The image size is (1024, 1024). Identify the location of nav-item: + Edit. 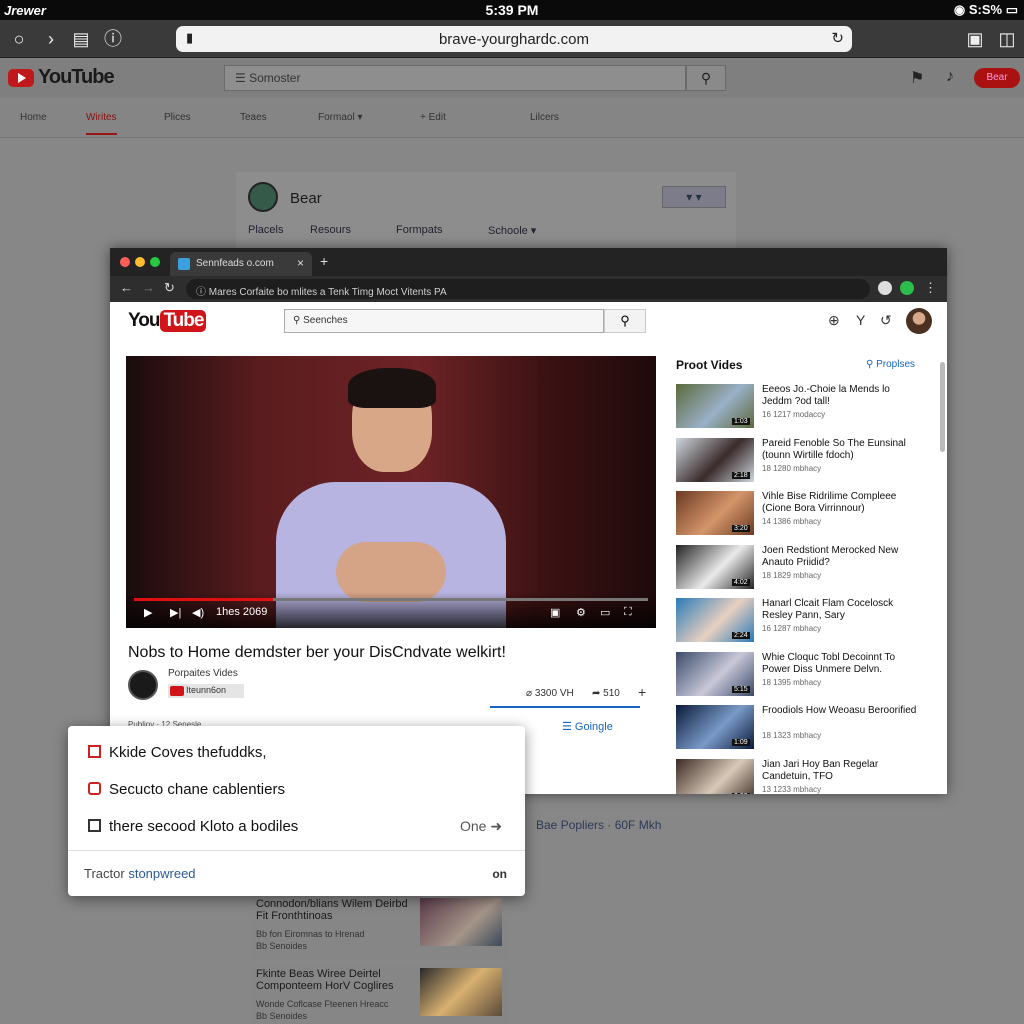
(433, 117).